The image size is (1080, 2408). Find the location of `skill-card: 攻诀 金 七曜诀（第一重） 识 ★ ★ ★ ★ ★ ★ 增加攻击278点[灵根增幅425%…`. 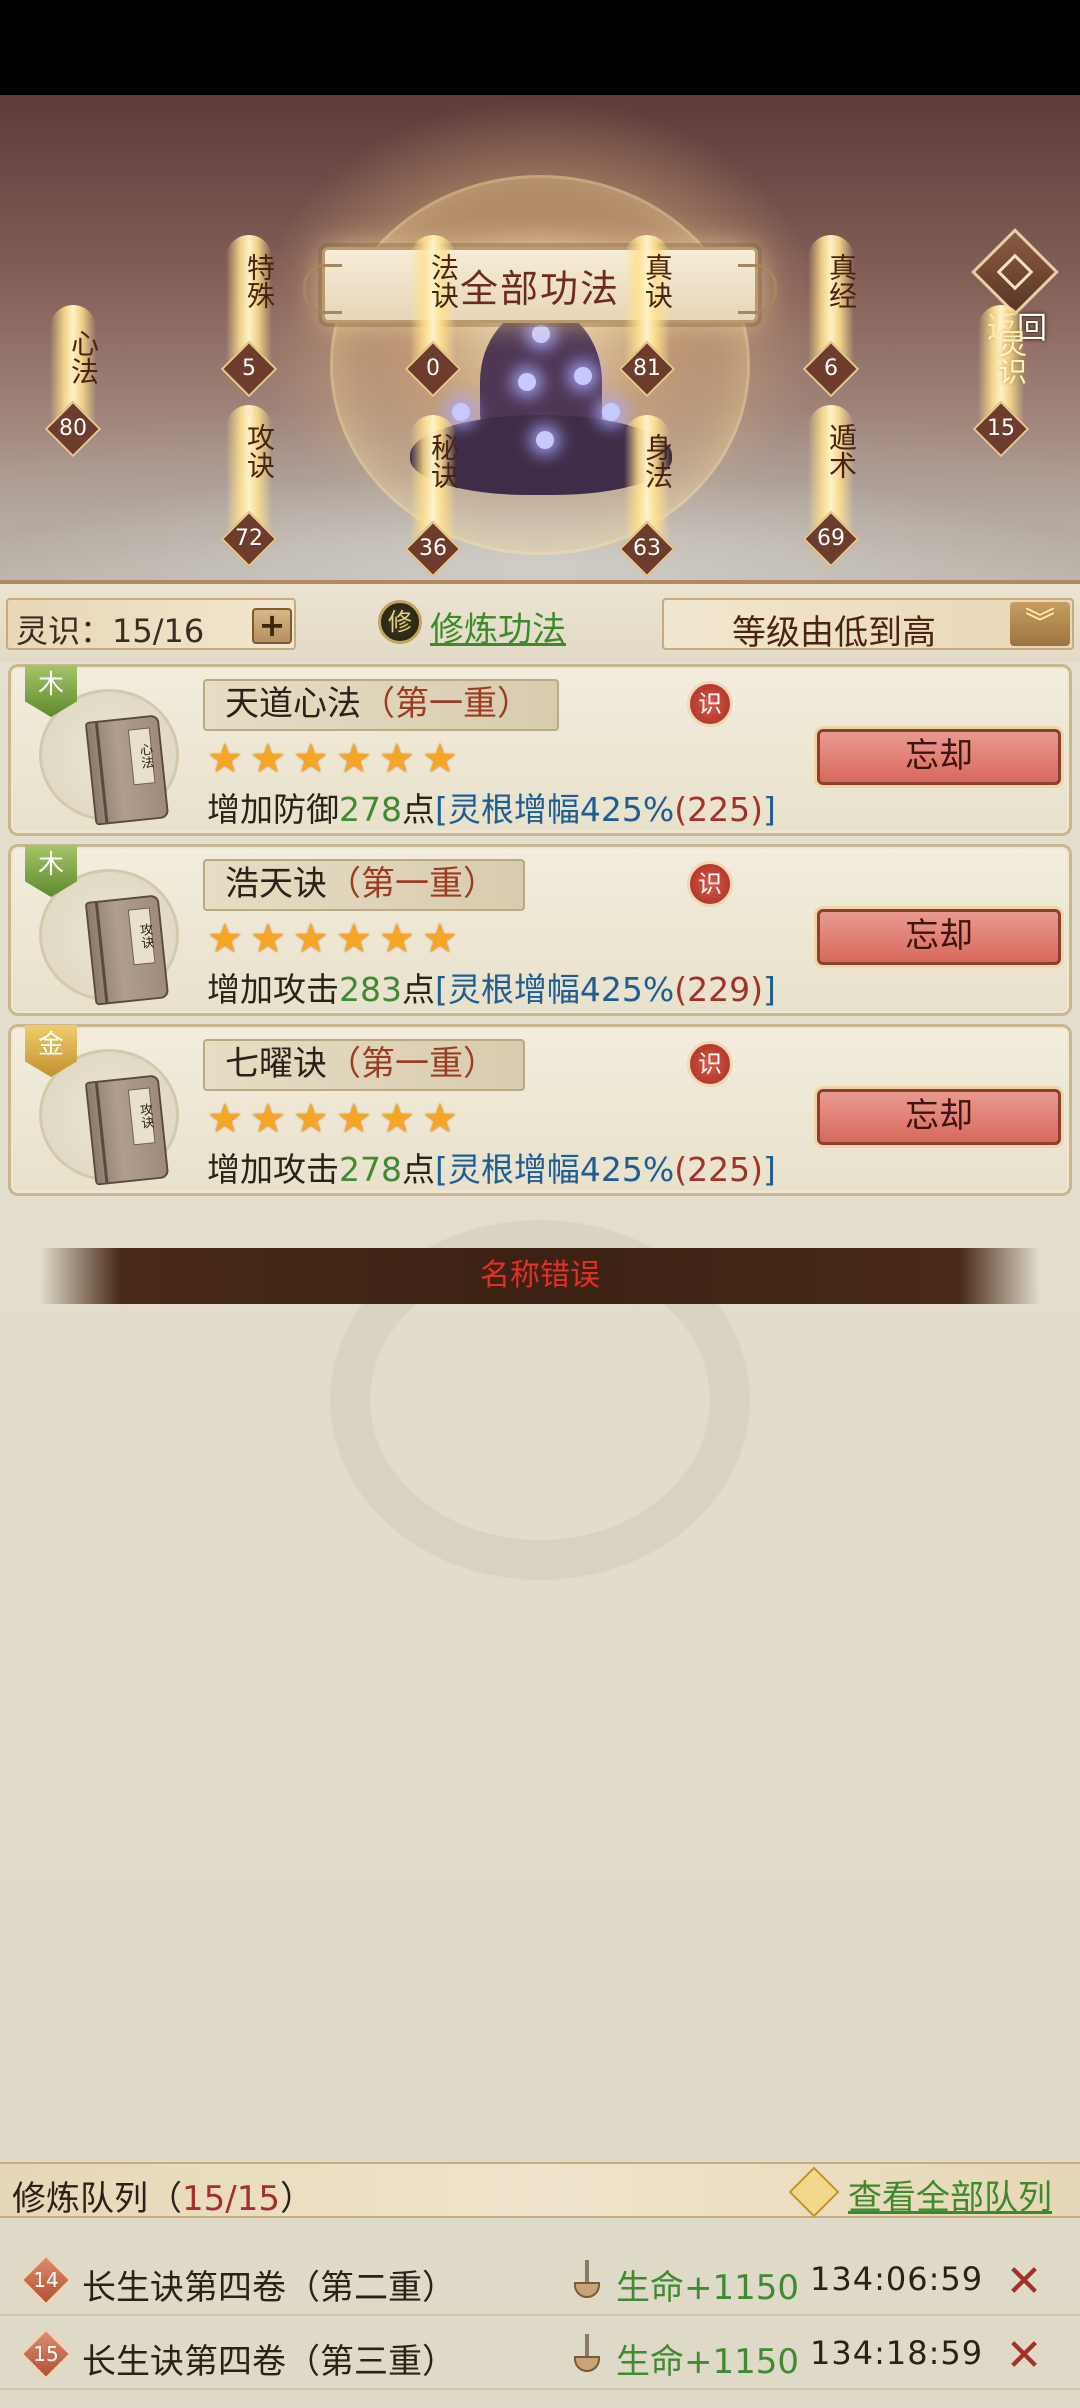

skill-card: 攻诀 金 七曜诀（第一重） 识 ★ ★ ★ ★ ★ ★ 增加攻击278点[灵根增幅425%… is located at coordinates (540, 1110).